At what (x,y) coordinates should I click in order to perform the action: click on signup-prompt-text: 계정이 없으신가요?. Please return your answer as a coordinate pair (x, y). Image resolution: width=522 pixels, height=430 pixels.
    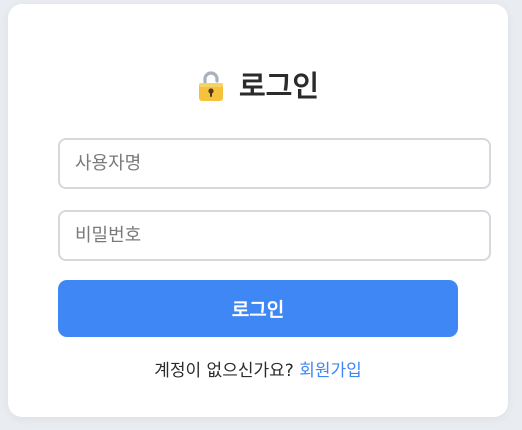
    Looking at the image, I should click on (227, 371).